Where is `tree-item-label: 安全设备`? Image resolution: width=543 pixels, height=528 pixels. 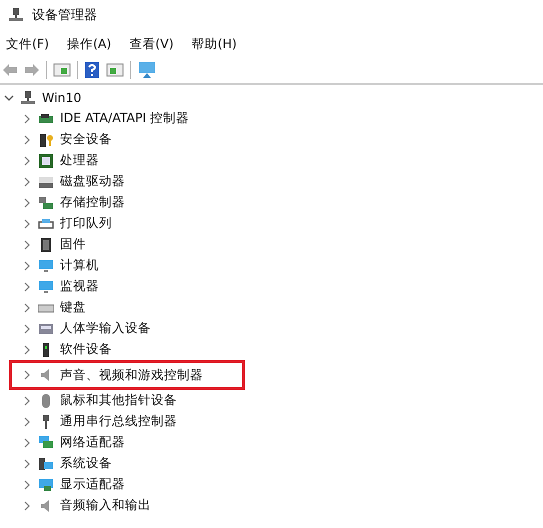 tree-item-label: 安全设备 is located at coordinates (86, 139).